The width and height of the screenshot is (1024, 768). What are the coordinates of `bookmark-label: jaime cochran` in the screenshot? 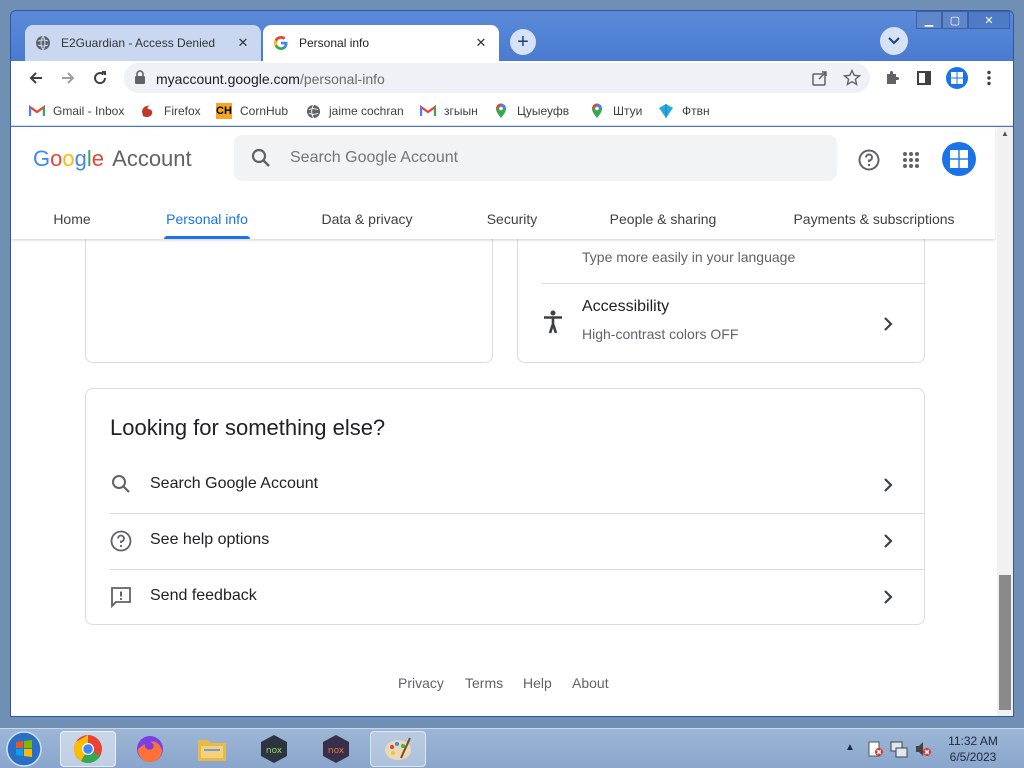 It's located at (366, 111).